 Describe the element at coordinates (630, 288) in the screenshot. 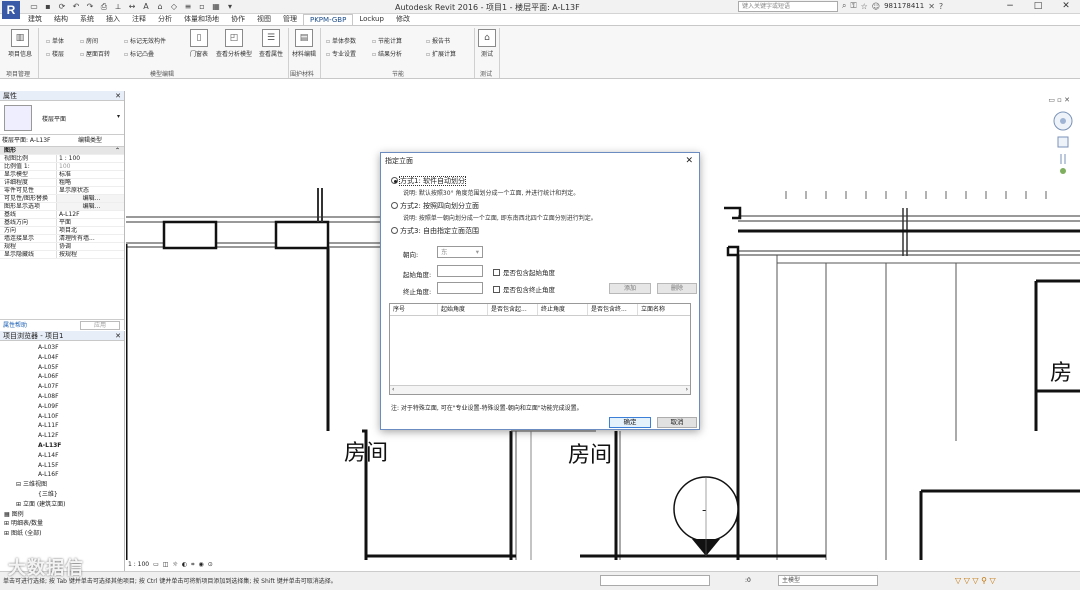

I see `add-button: 添加` at that location.